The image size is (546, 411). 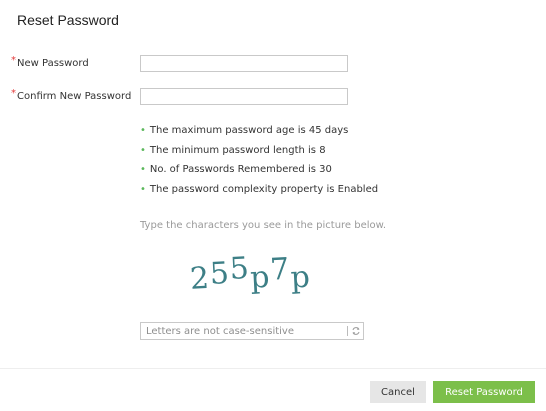 I want to click on cancel-button: Cancel, so click(x=398, y=392).